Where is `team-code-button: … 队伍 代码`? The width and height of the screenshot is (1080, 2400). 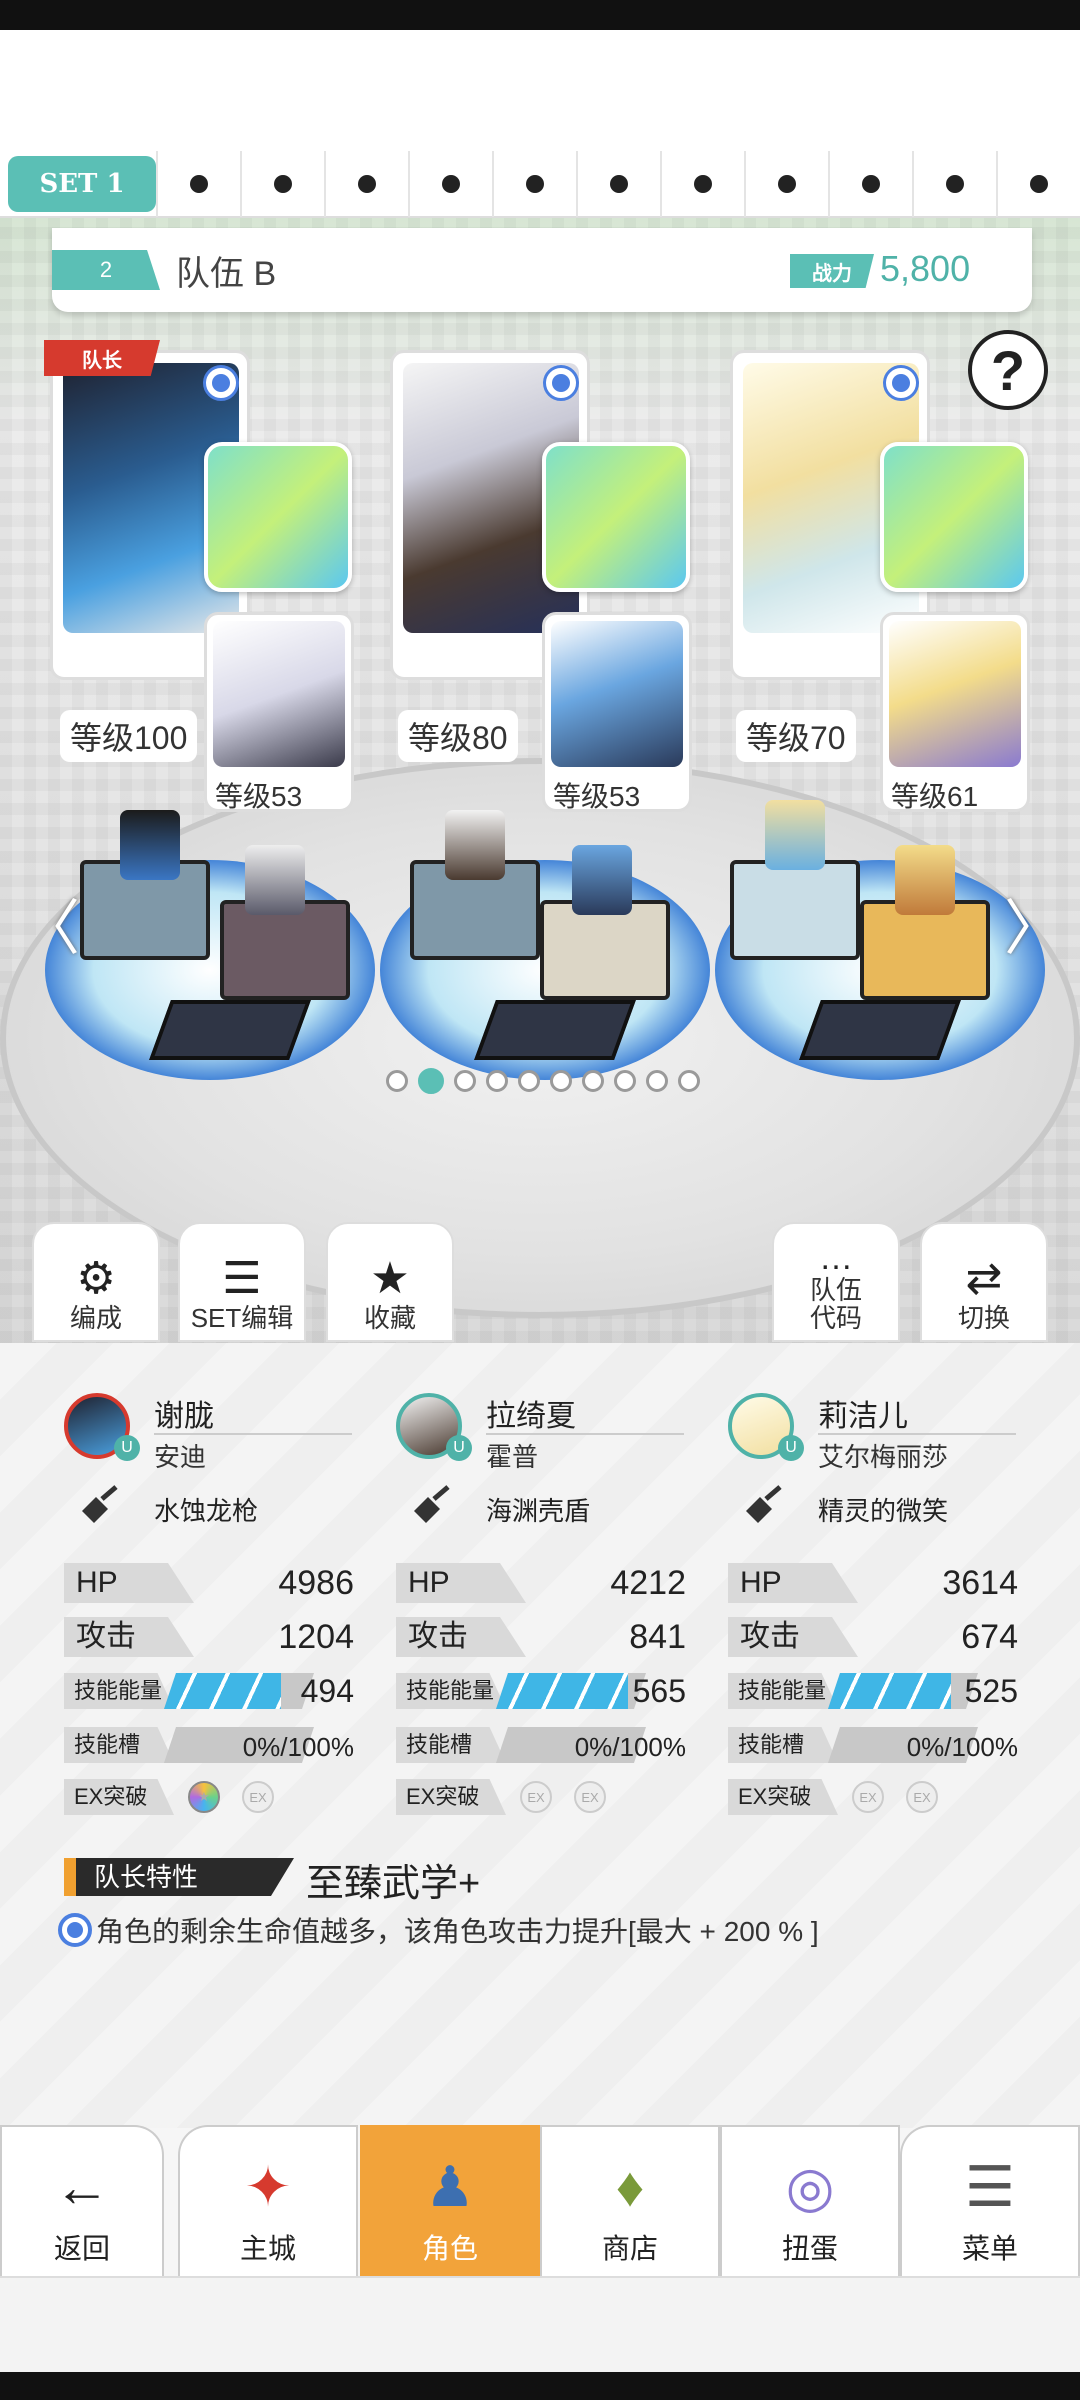
team-code-button: … 队伍 代码 is located at coordinates (836, 1282).